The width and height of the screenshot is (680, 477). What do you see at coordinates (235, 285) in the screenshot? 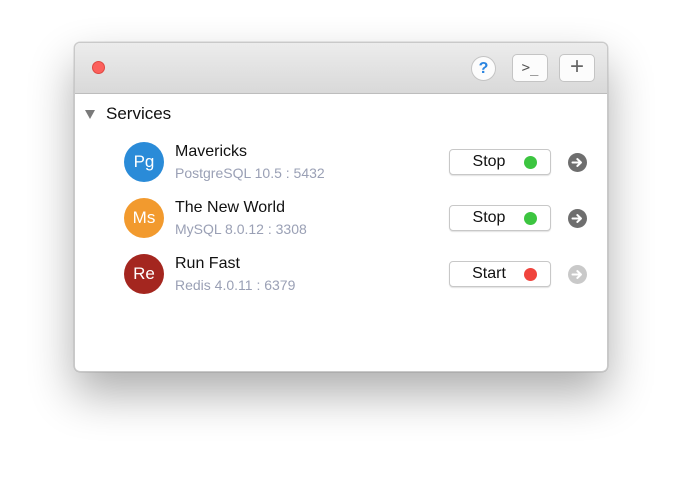
I see `service-detail: Redis 4.0.11 : 6379` at bounding box center [235, 285].